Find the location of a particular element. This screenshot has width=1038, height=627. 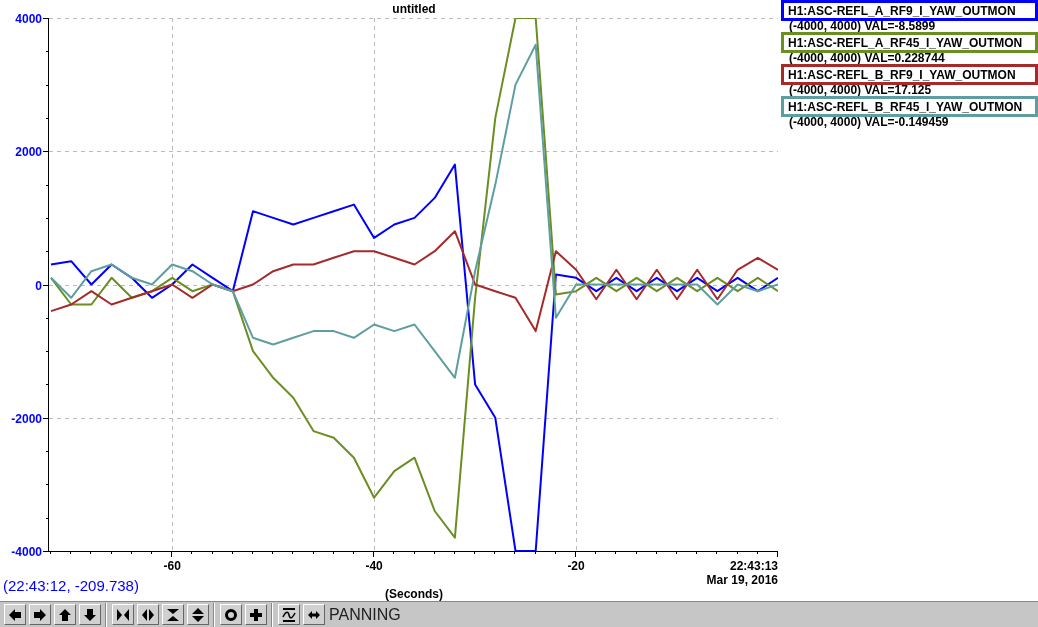

waveform-button is located at coordinates (288, 614).